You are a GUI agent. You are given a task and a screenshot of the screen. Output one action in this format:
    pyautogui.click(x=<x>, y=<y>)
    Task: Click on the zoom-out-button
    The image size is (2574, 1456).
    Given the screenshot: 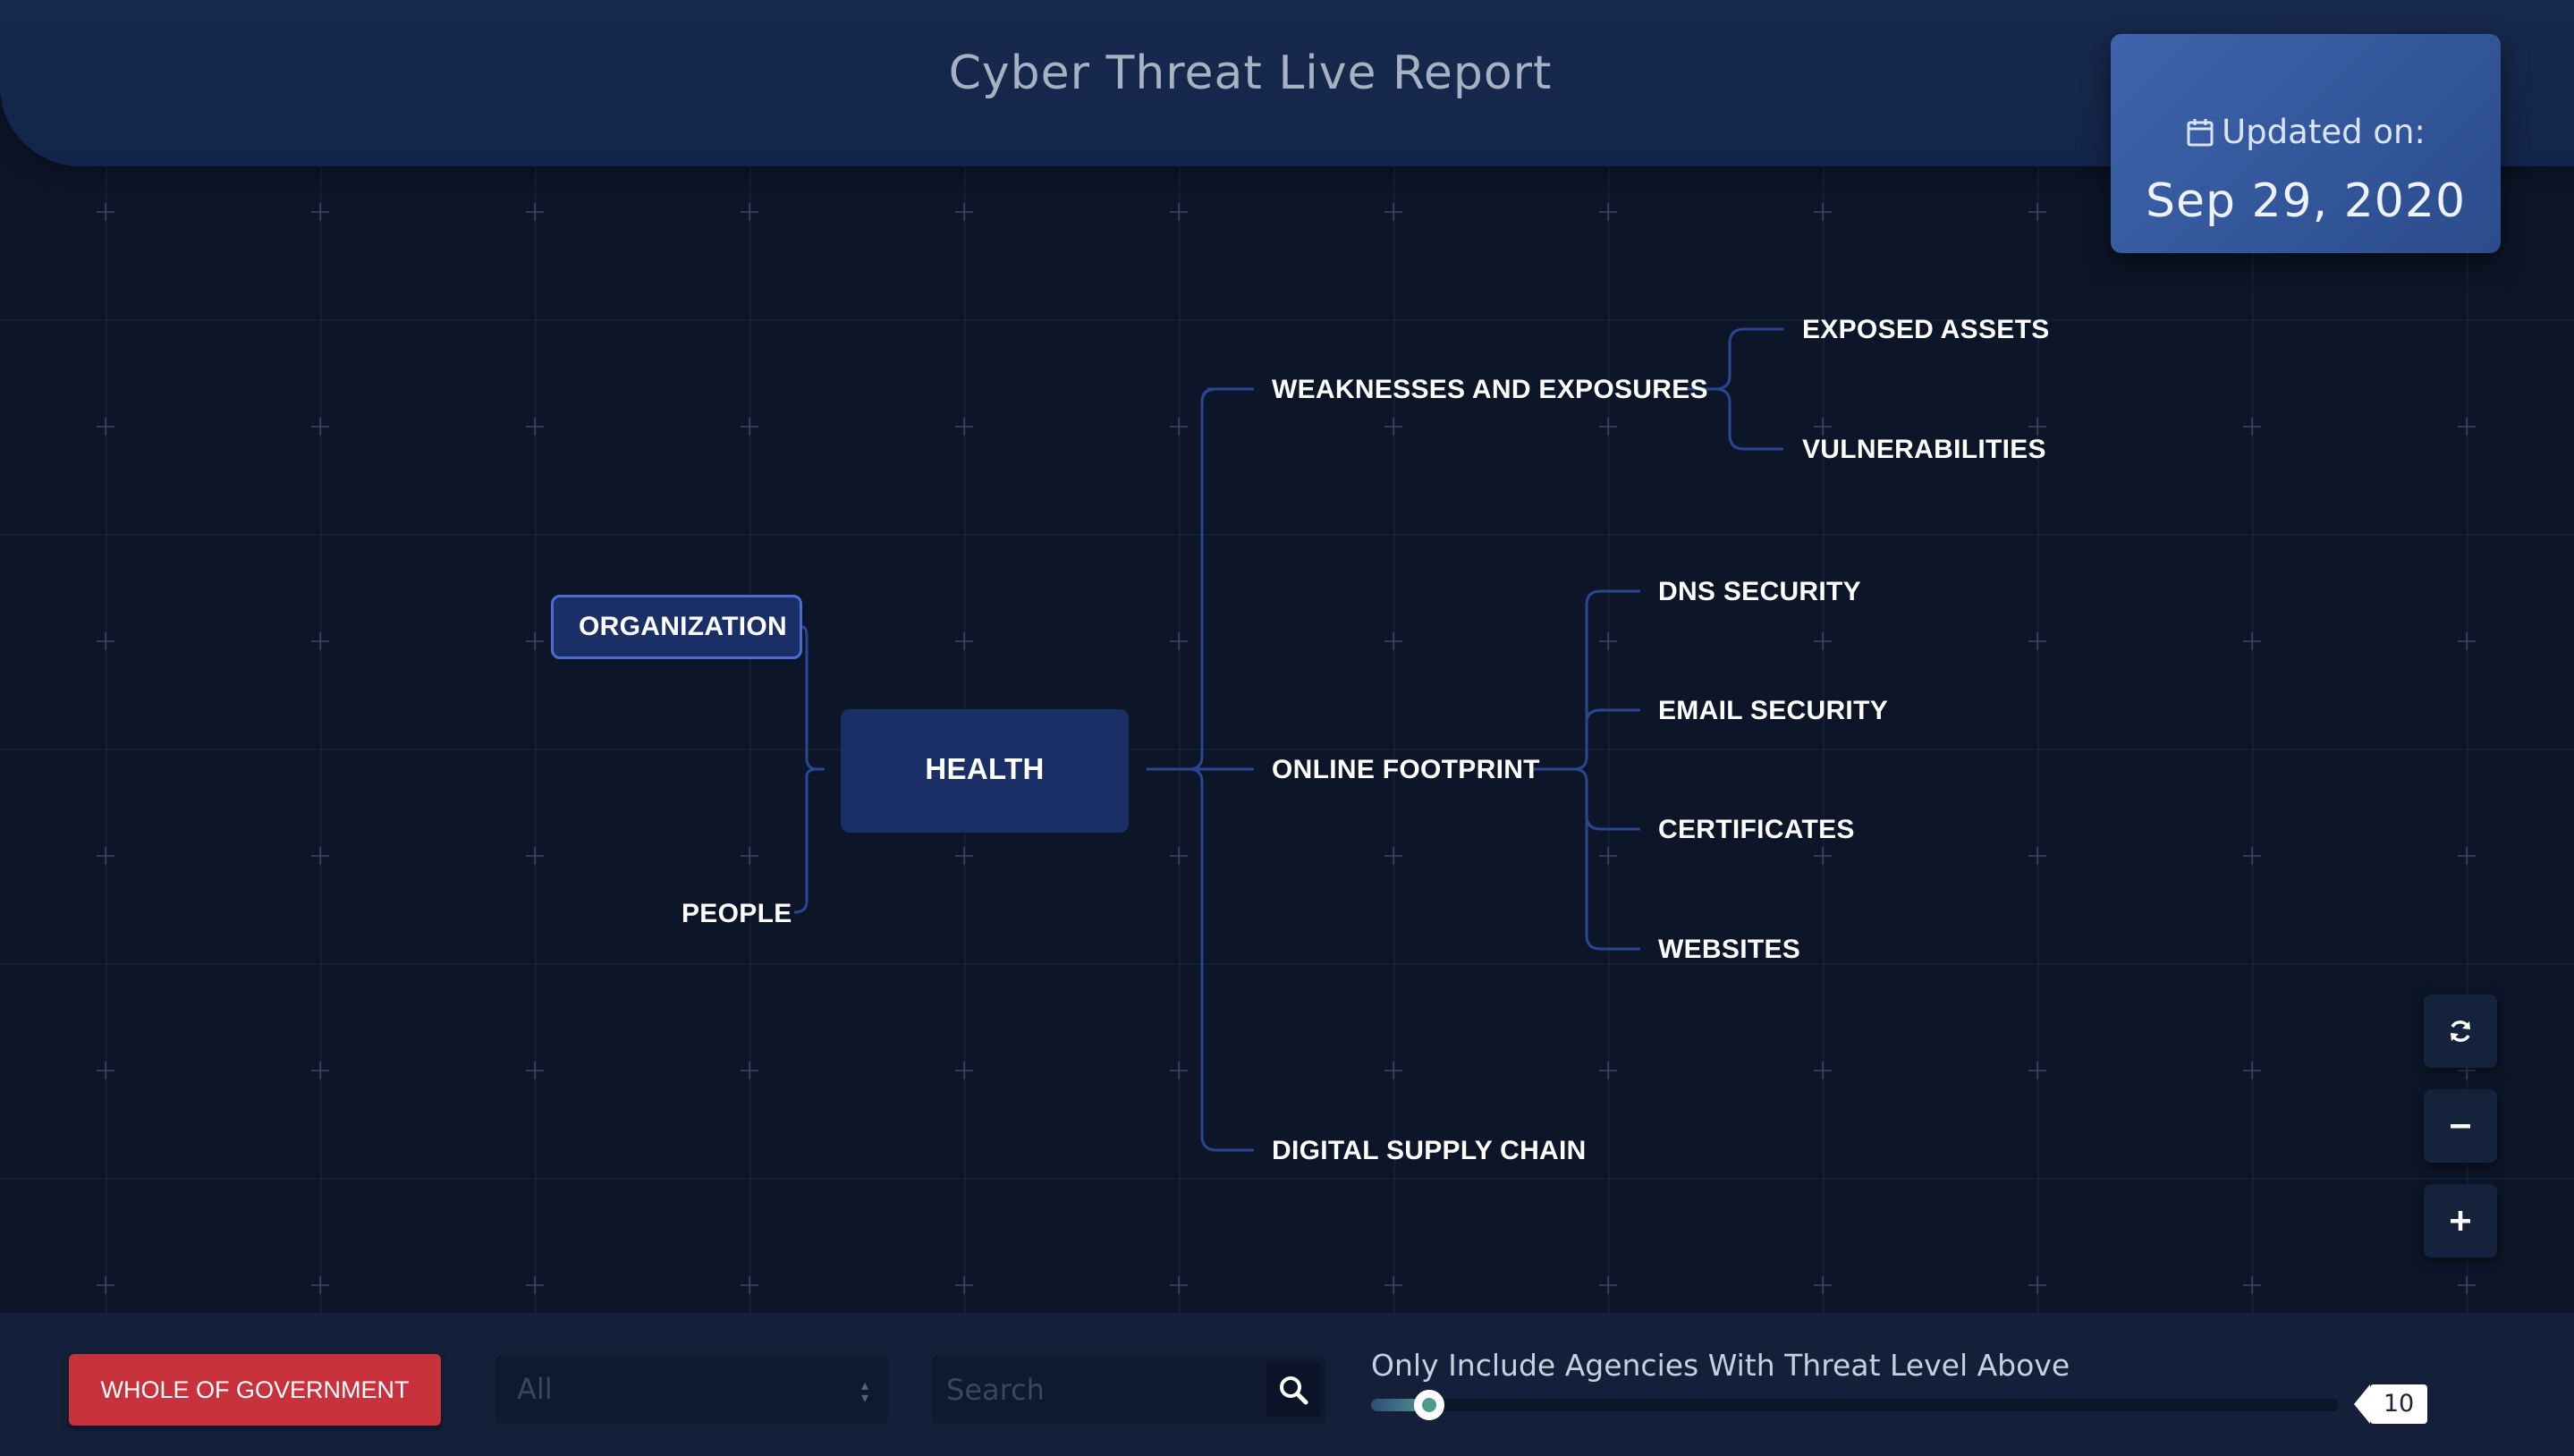 What is the action you would take?
    pyautogui.click(x=2460, y=1126)
    